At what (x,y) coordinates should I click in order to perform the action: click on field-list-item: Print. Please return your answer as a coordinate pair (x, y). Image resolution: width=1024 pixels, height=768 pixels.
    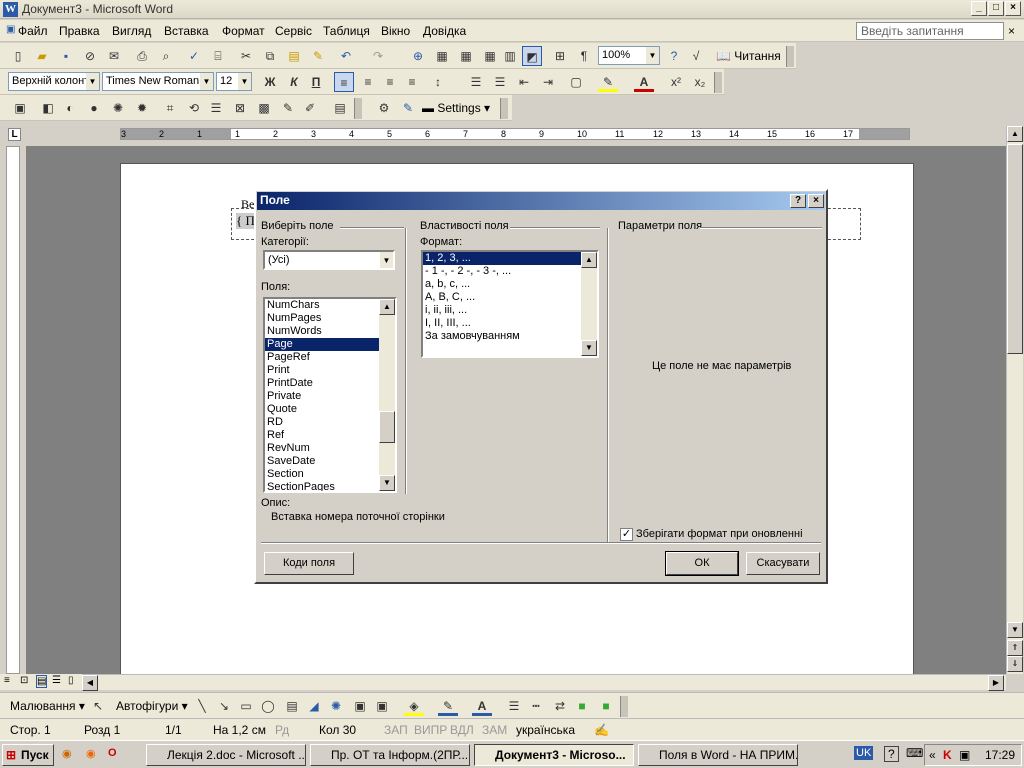
    Looking at the image, I should click on (322, 370).